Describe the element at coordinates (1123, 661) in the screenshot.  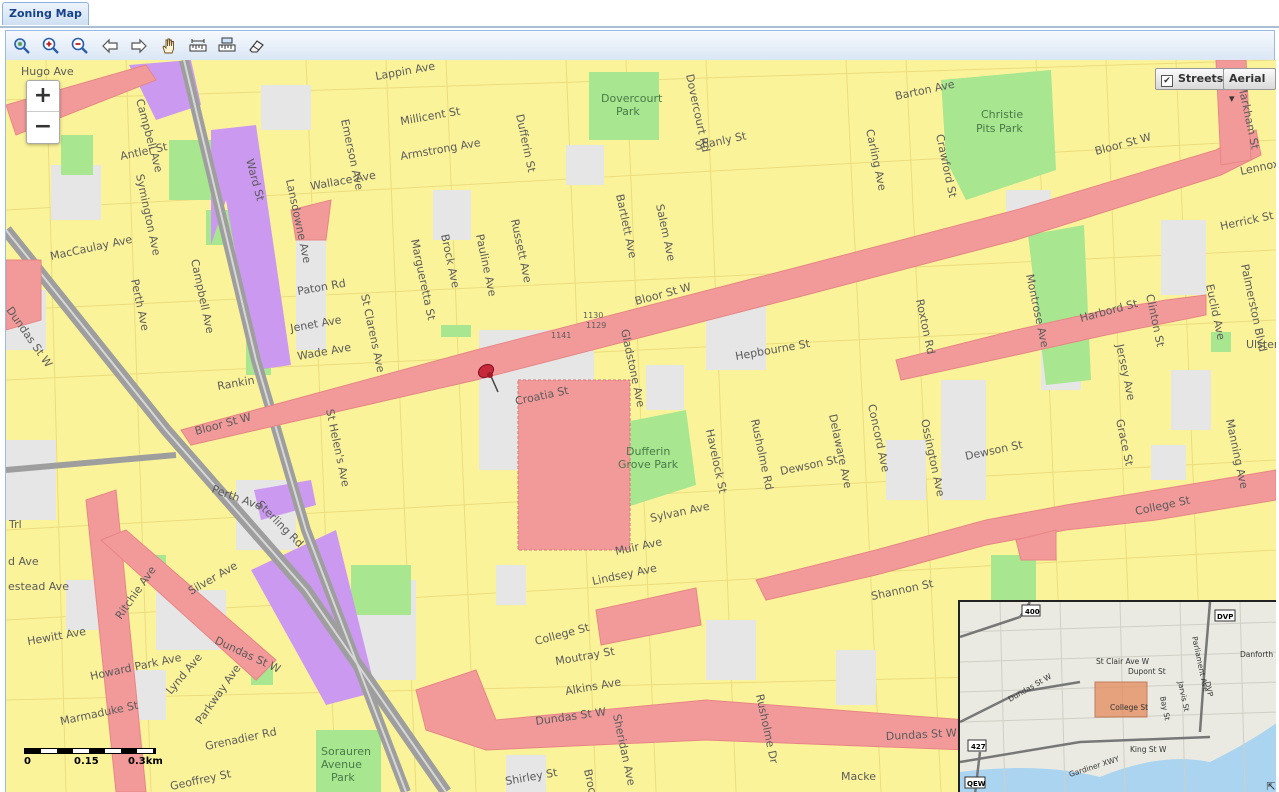
I see `svg-text: St Clair Ave W` at that location.